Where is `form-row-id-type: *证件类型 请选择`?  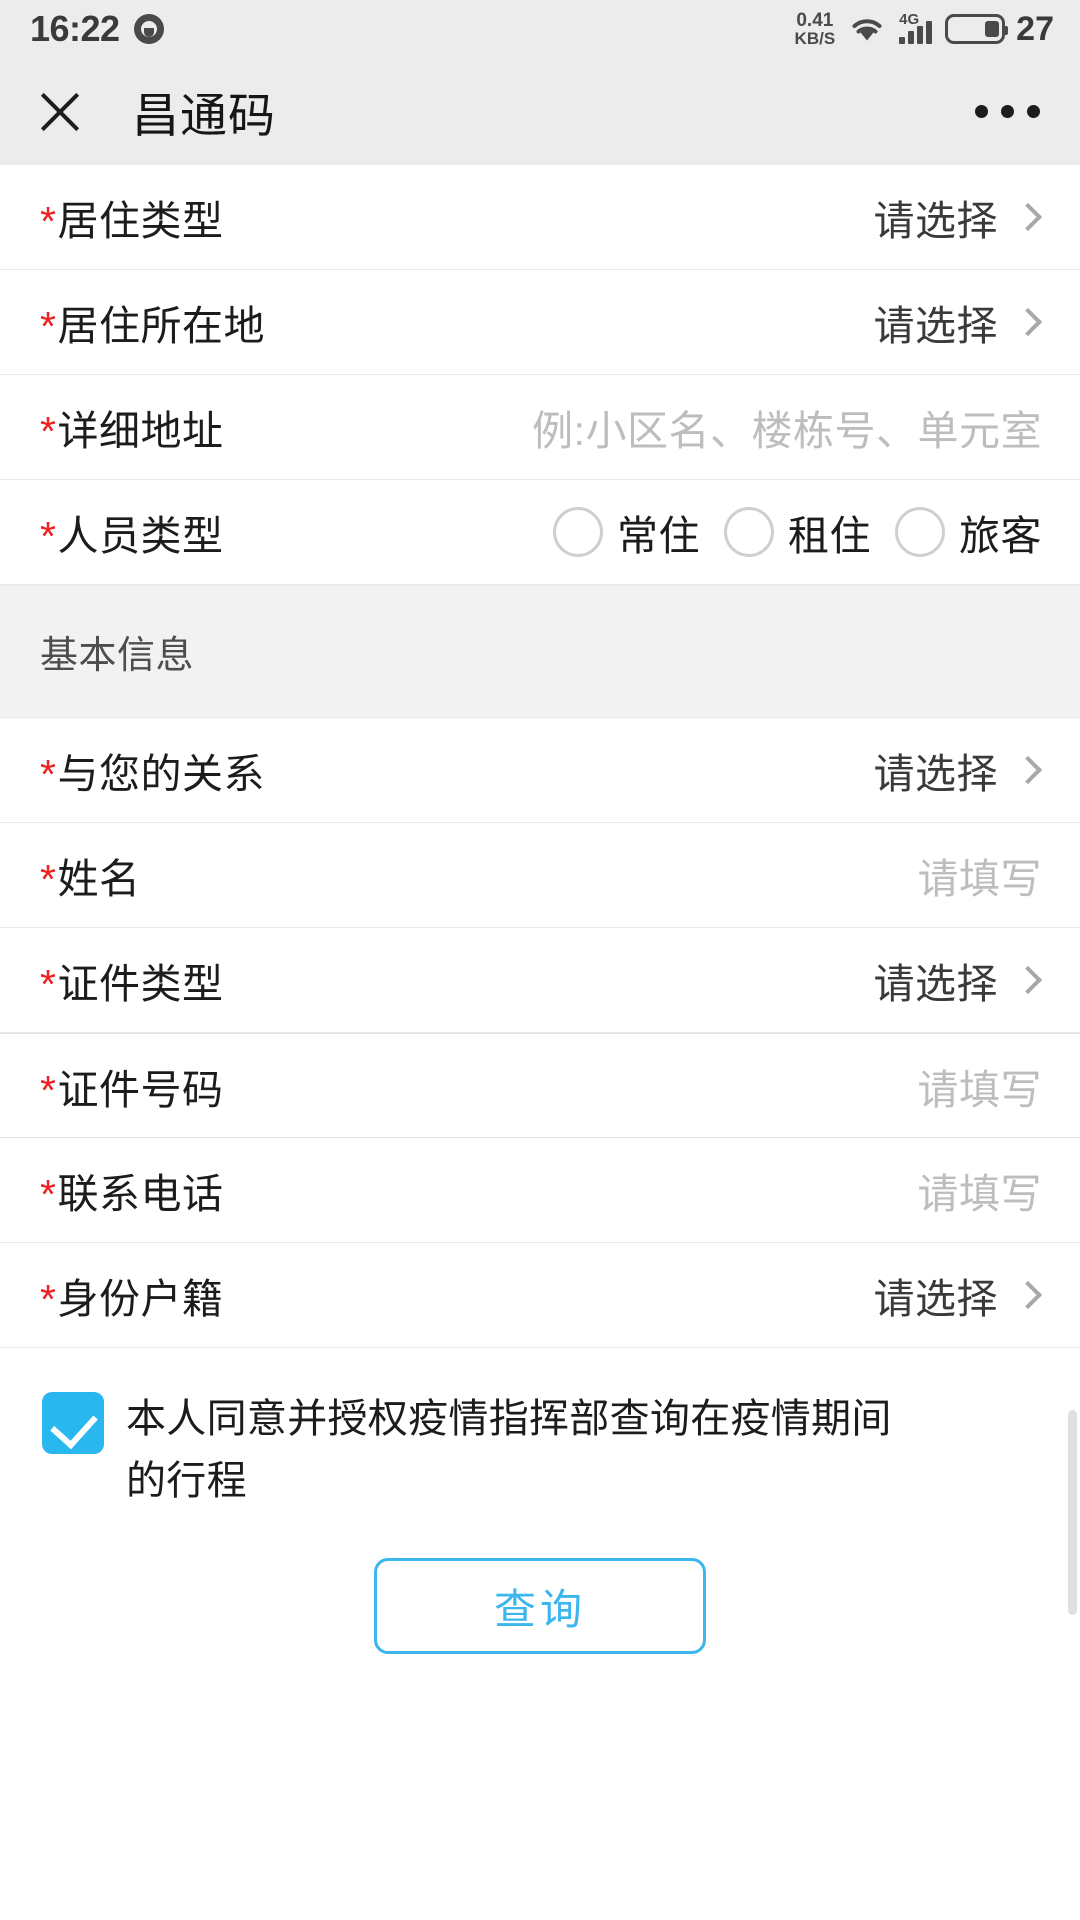
form-row-id-type: *证件类型 请选择 is located at coordinates (540, 980).